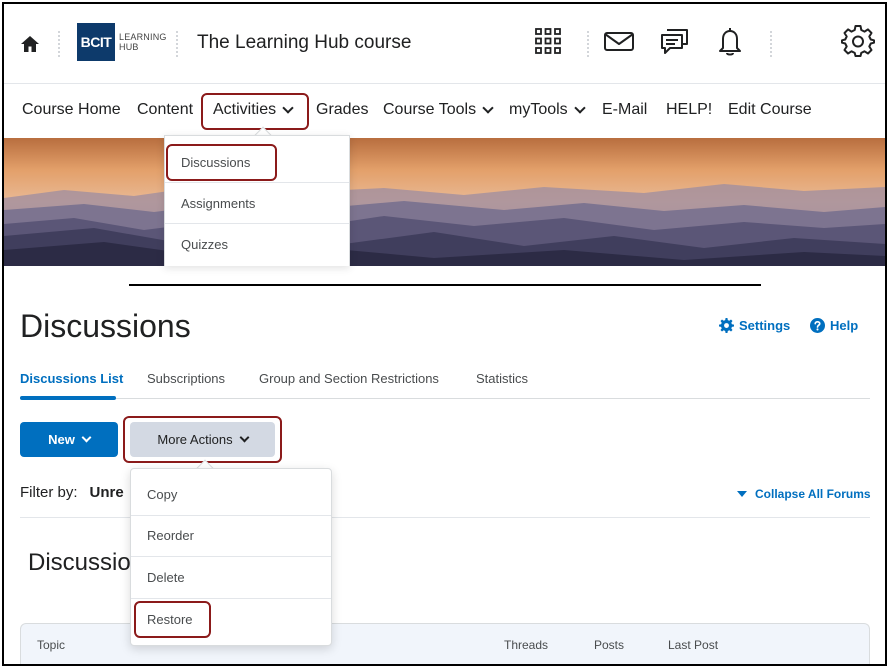 Image resolution: width=889 pixels, height=668 pixels. What do you see at coordinates (96, 42) in the screenshot?
I see `logo-mark: BCIT` at bounding box center [96, 42].